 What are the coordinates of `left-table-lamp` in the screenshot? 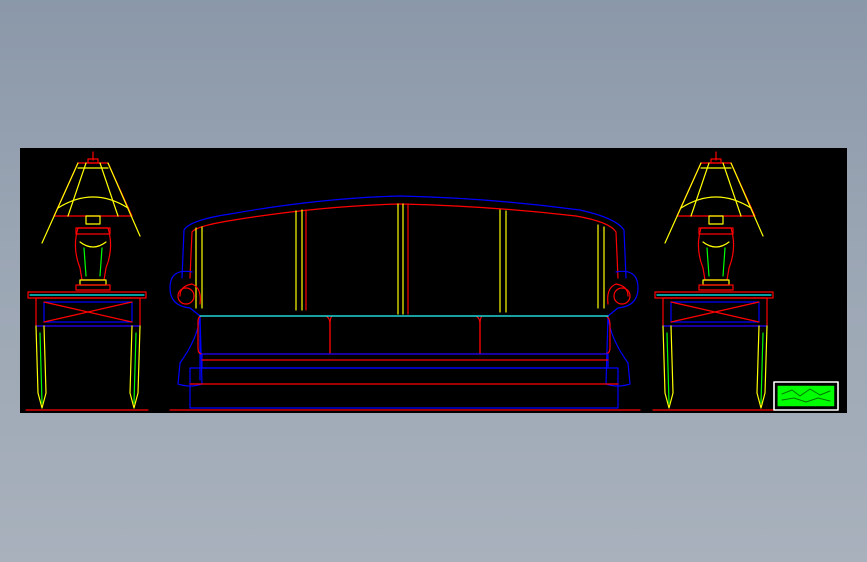 It's located at (91, 221).